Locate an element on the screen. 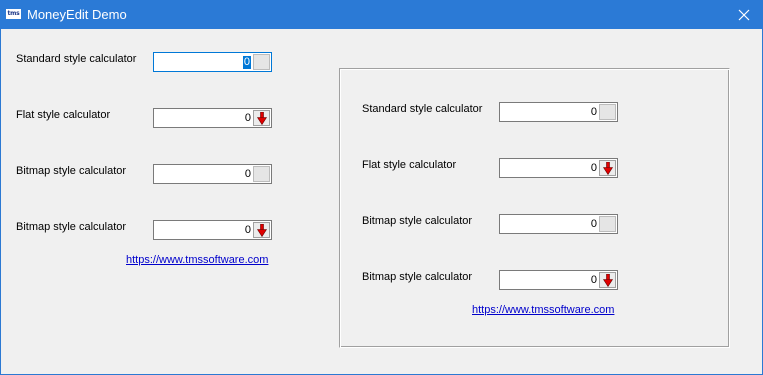  money-edit-bitmap-1-panel: 0 is located at coordinates (558, 224).